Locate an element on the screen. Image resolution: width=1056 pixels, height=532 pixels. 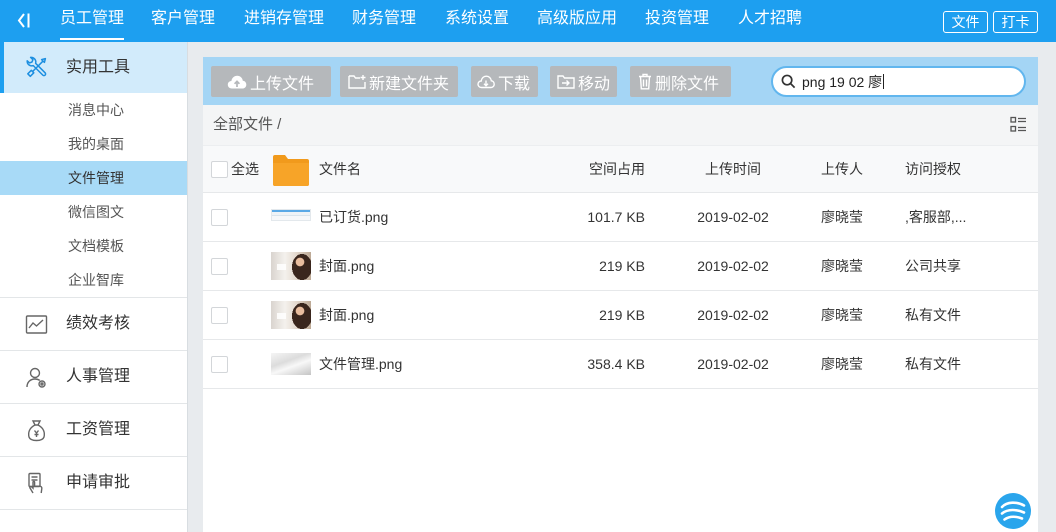
upload-file-button: 上传文件 is located at coordinates (271, 81).